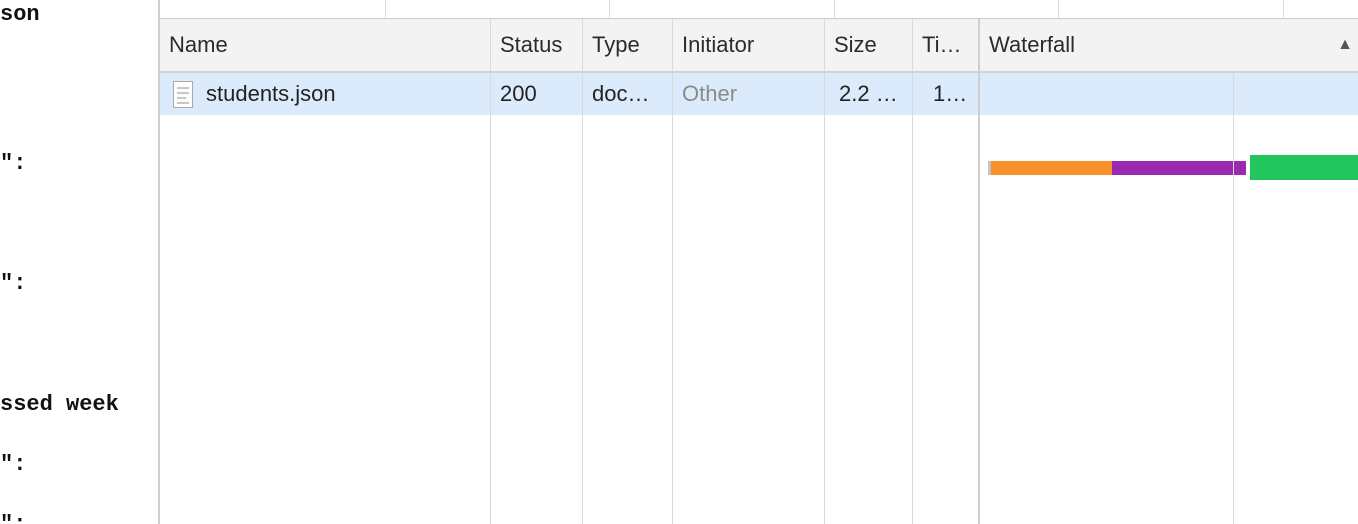 The width and height of the screenshot is (1358, 524). I want to click on network-overview-timeline, so click(759, 9).